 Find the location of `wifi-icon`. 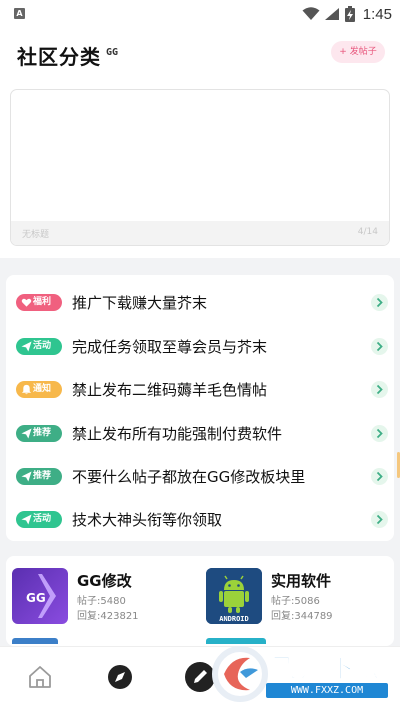

wifi-icon is located at coordinates (311, 13).